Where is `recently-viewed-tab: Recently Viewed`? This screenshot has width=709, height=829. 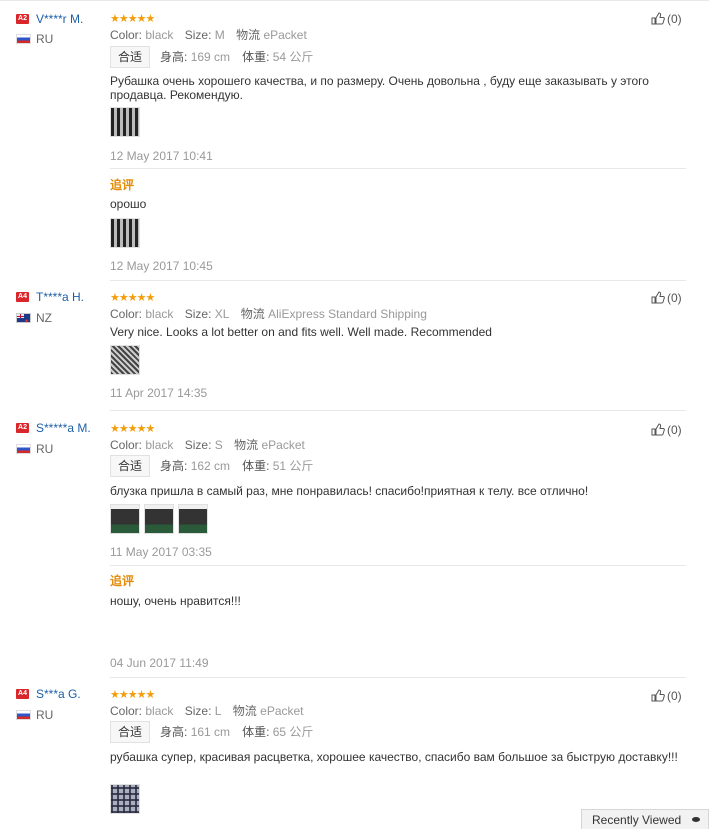 recently-viewed-tab: Recently Viewed is located at coordinates (645, 819).